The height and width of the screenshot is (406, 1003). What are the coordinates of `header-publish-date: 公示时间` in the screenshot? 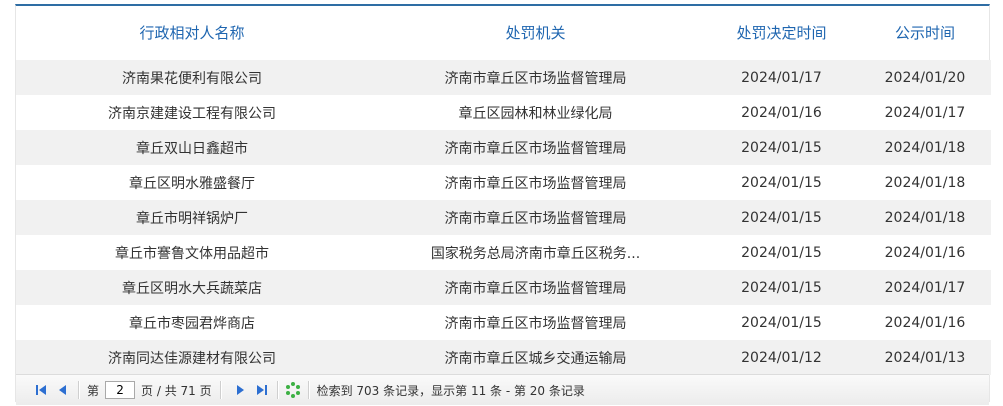 It's located at (925, 32).